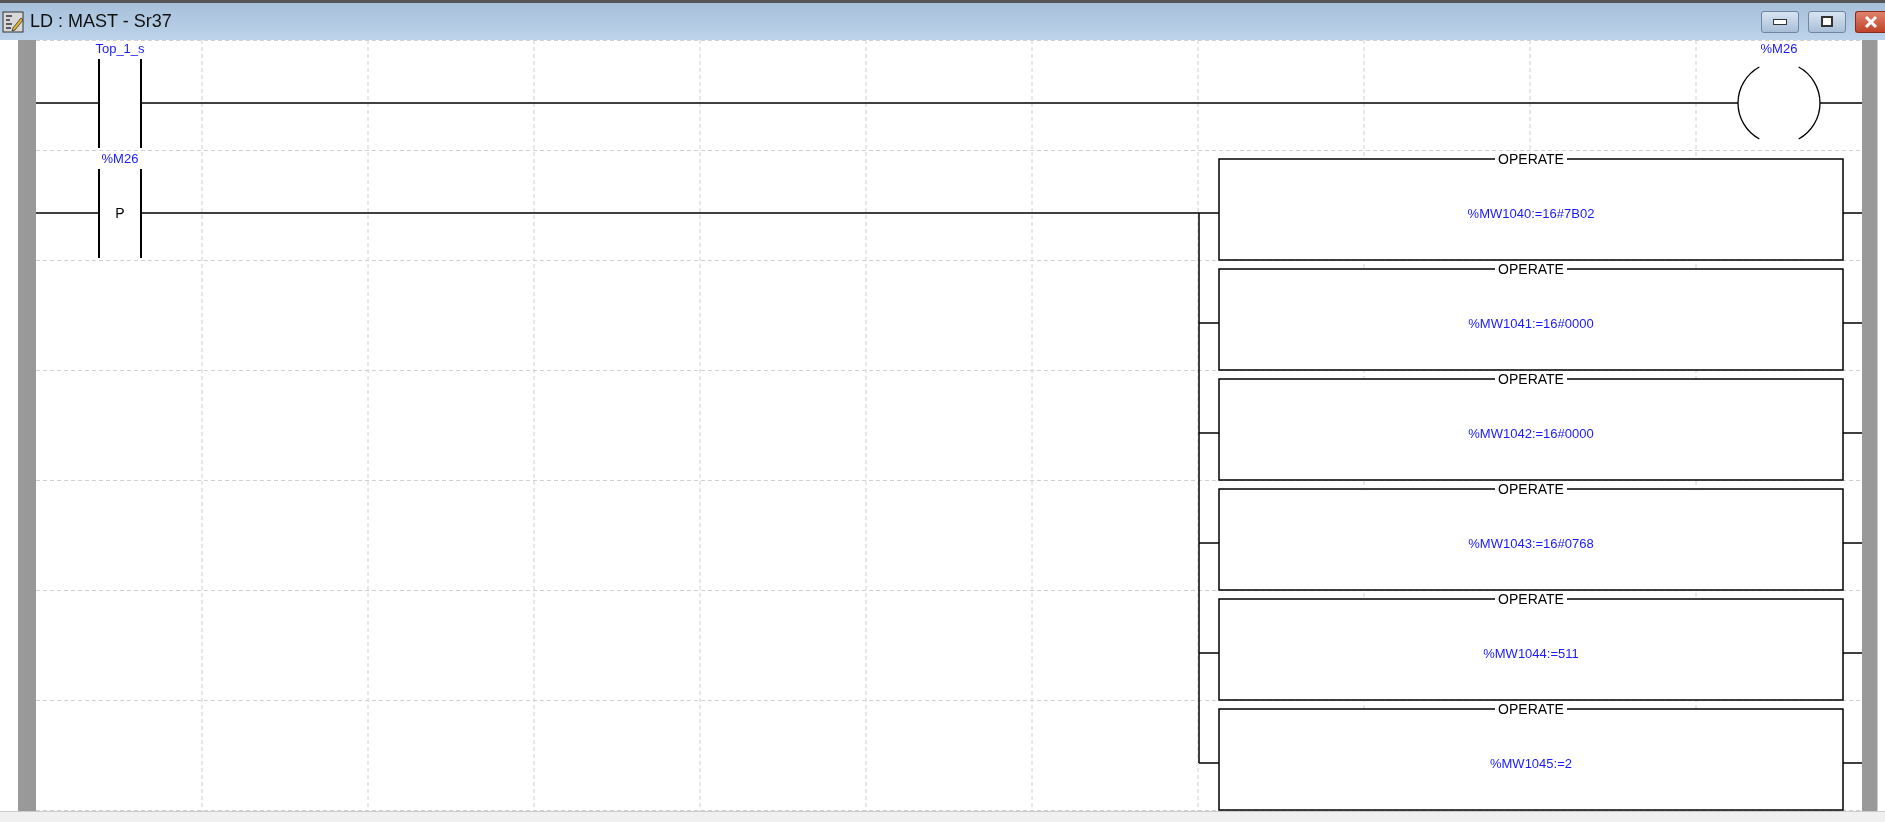  Describe the element at coordinates (1827, 21) in the screenshot. I see `maximize-button` at that location.